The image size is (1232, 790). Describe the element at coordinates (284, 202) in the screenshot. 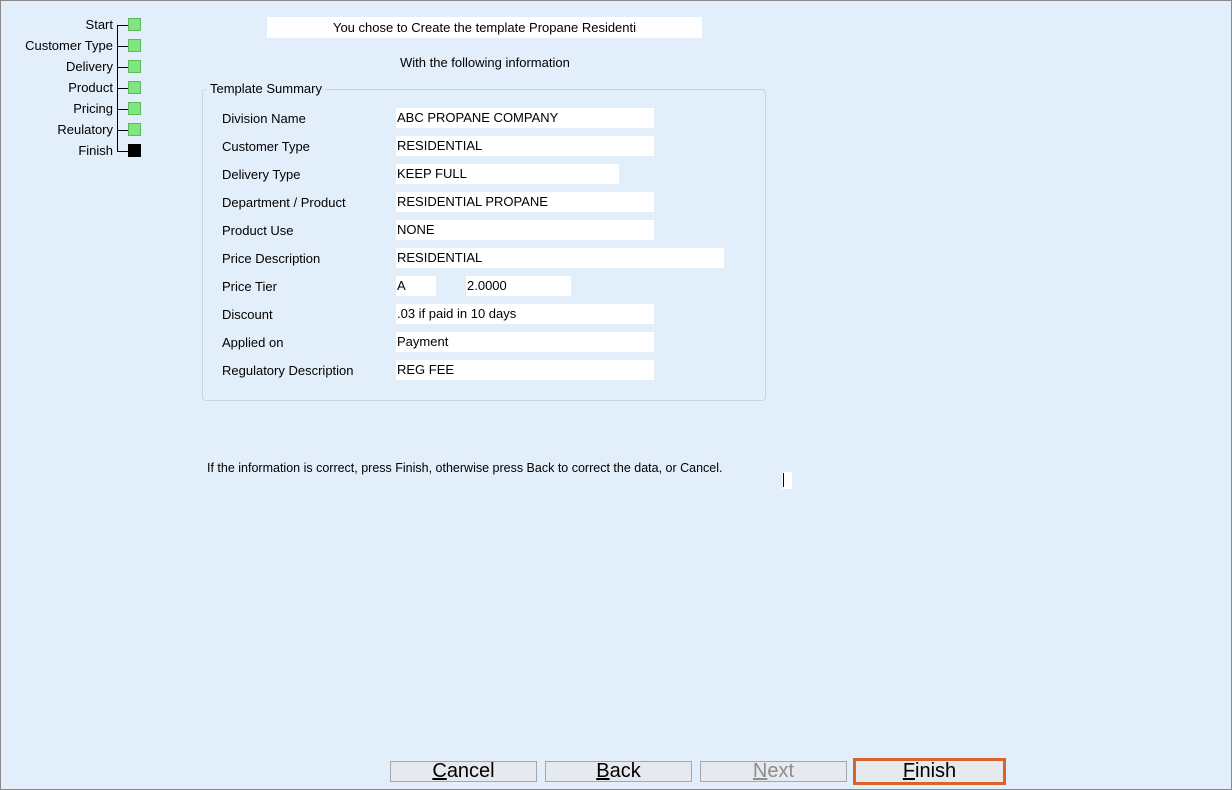

I see `department-product-label: Department / Product` at that location.